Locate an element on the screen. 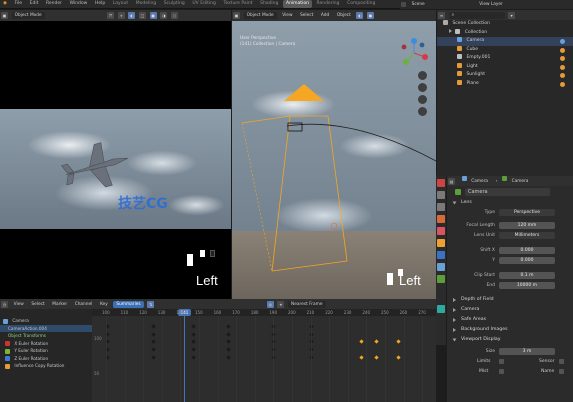 The width and height of the screenshot is (573, 402). mist-checkbox is located at coordinates (501, 371).